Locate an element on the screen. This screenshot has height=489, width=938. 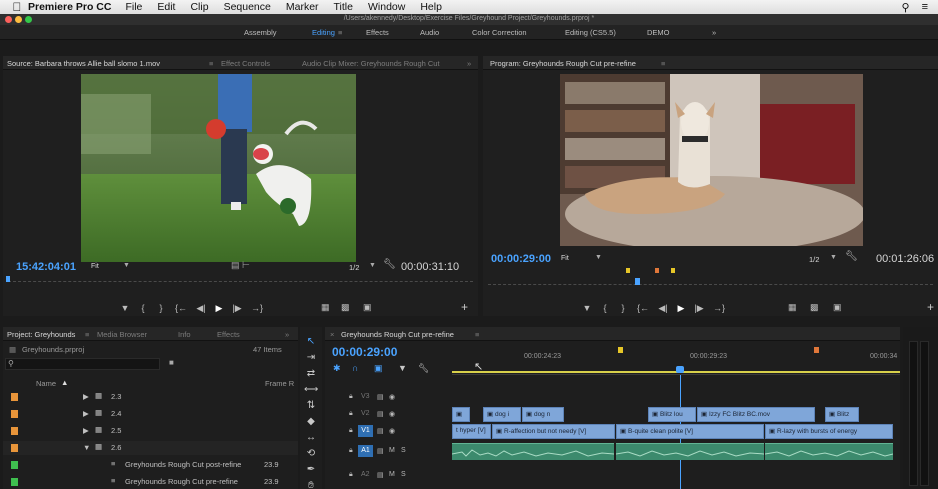
menu-edit: Edit is located at coordinates (166, 7).